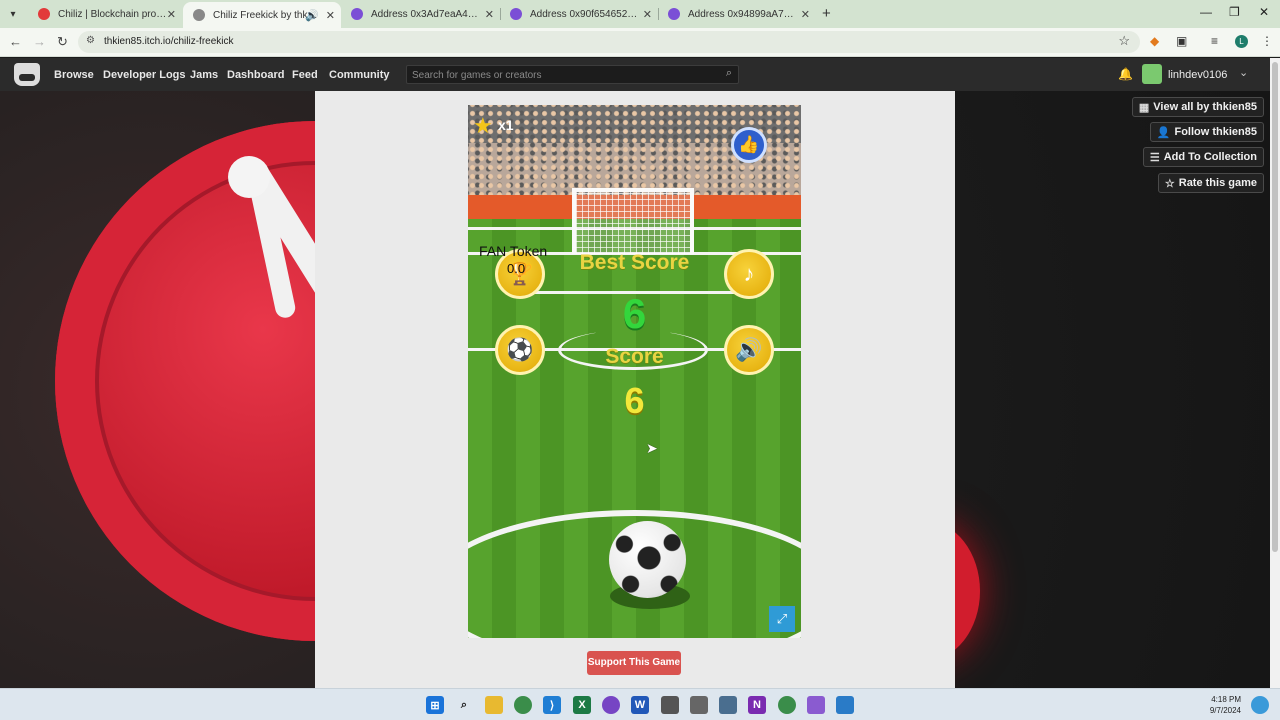  What do you see at coordinates (359, 75) in the screenshot?
I see `nav-community: Community` at bounding box center [359, 75].